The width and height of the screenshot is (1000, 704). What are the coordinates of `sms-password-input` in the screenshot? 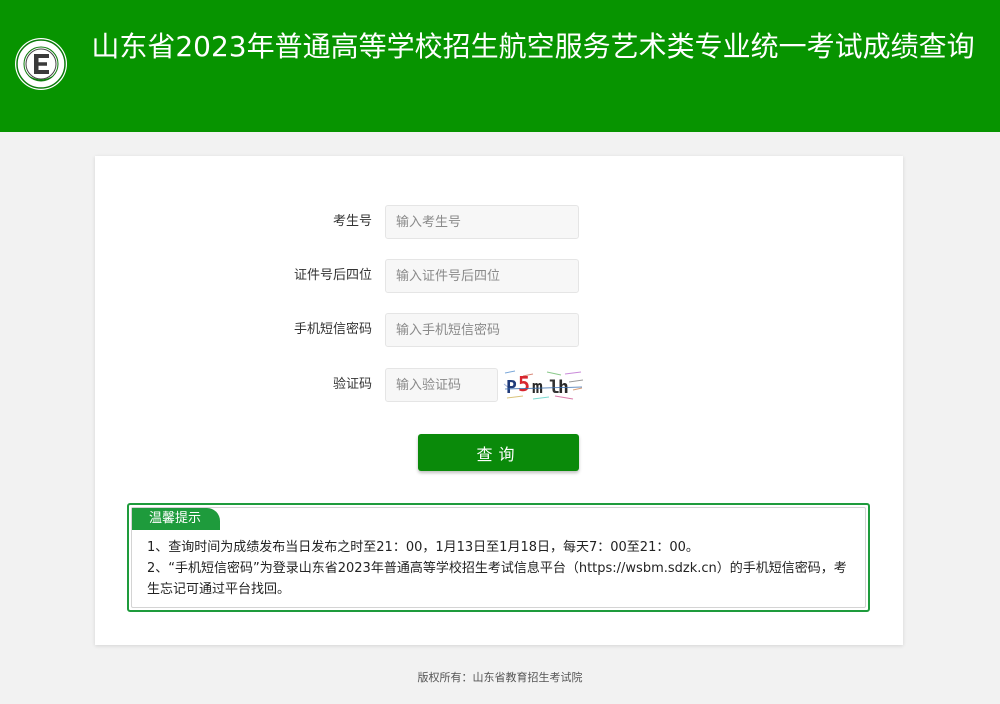 It's located at (482, 330).